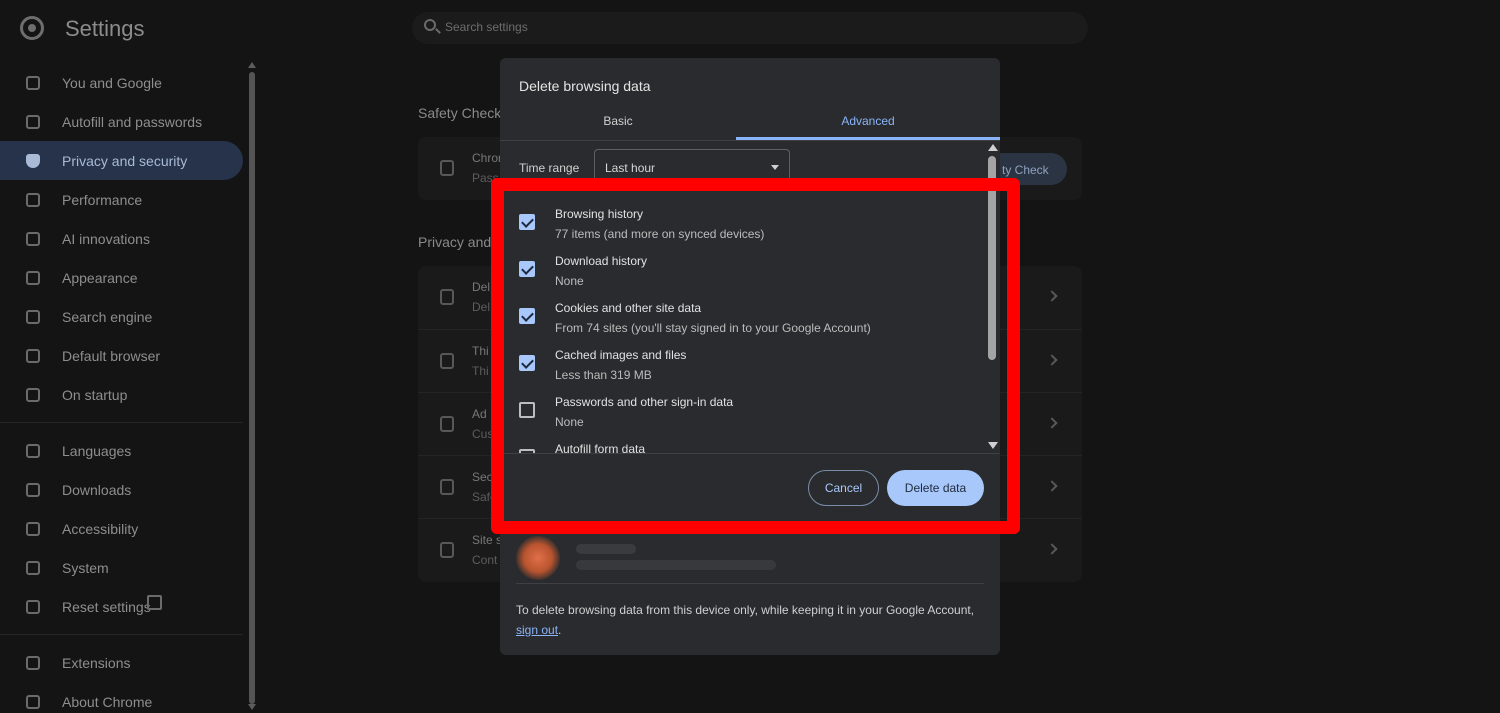  Describe the element at coordinates (599, 214) in the screenshot. I see `item-title: Browsing history` at that location.